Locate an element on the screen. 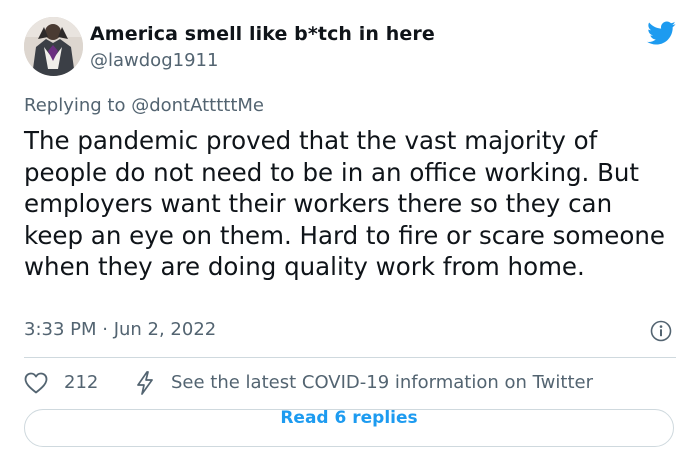 This screenshot has width=700, height=472. reply-context: Replying to @dontAtttttMe is located at coordinates (144, 105).